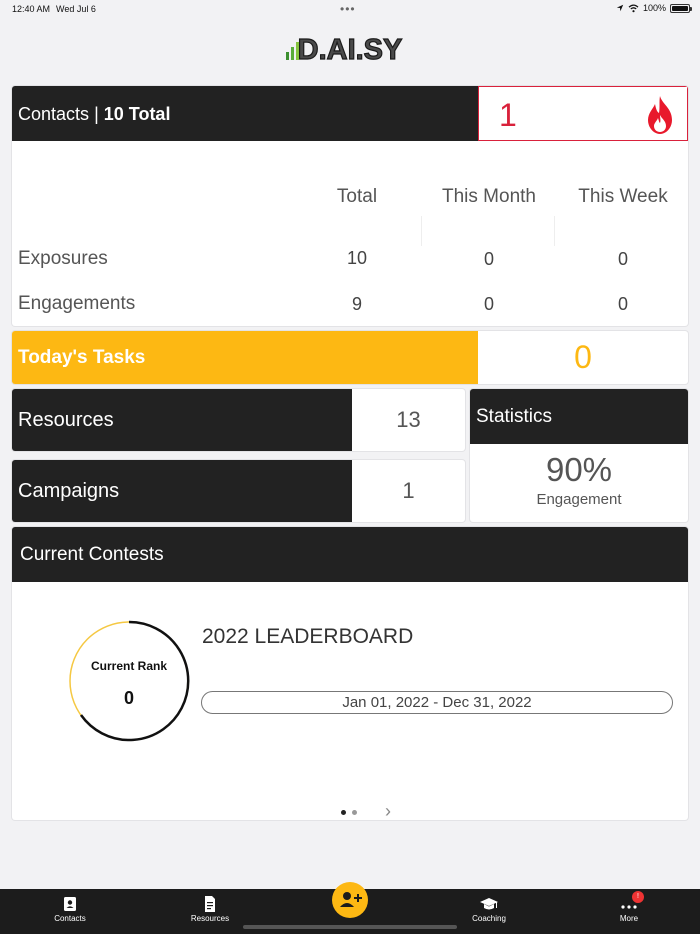  I want to click on tab-more-label: More, so click(629, 918).